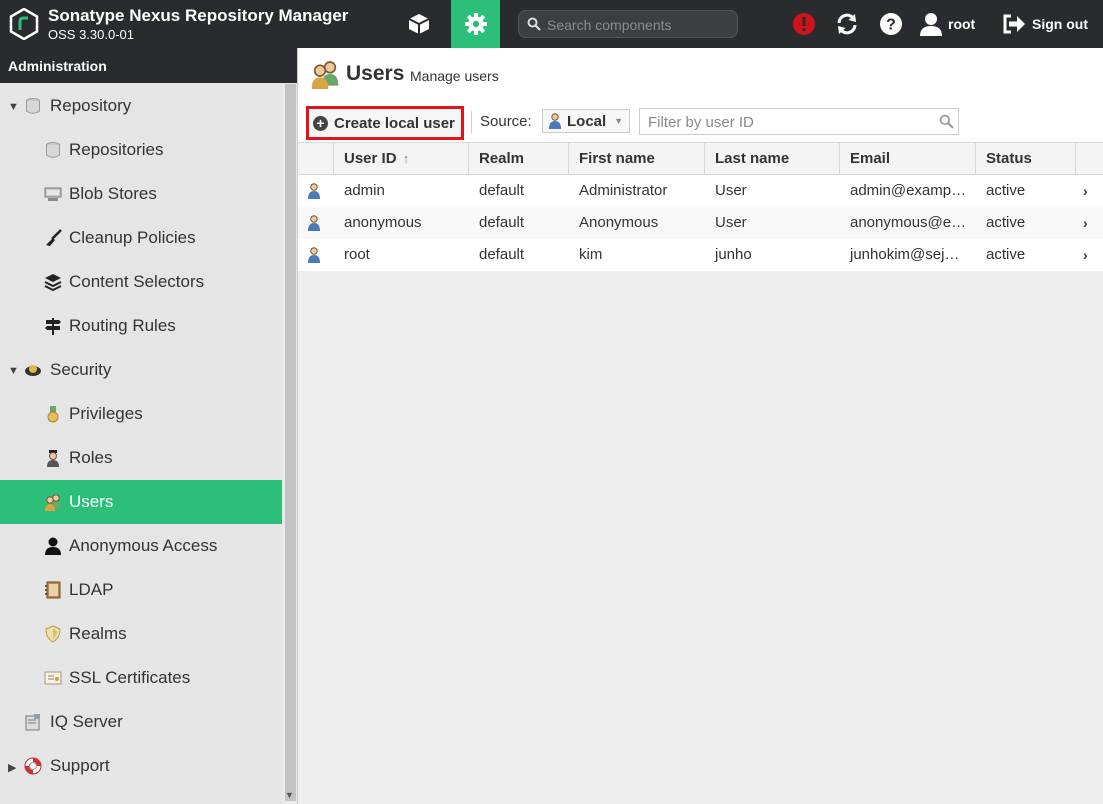 This screenshot has height=804, width=1103. Describe the element at coordinates (53, 326) in the screenshot. I see `signpost-icon` at that location.